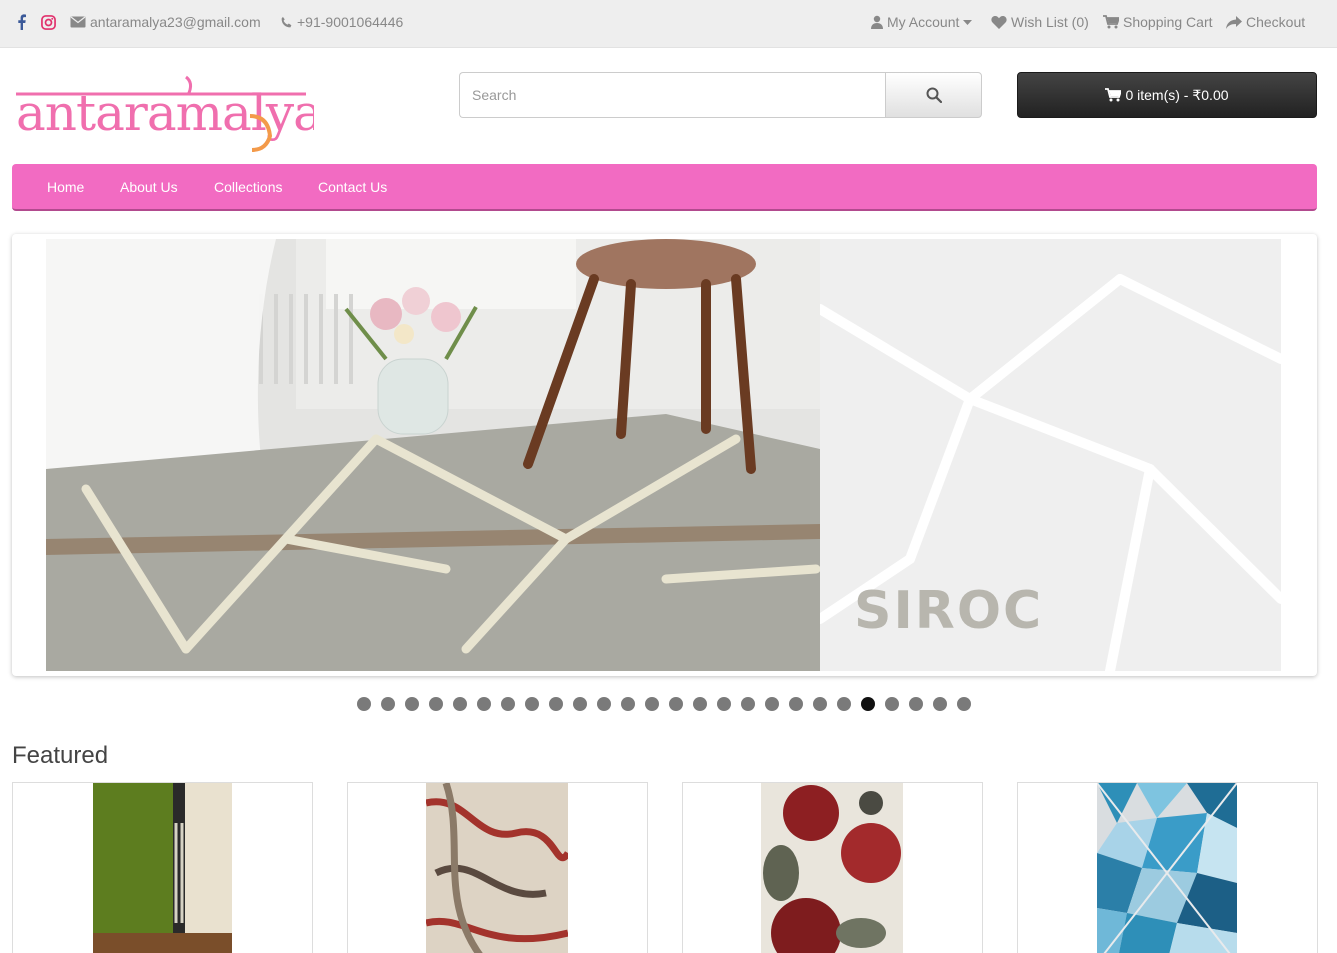 The image size is (1337, 953). I want to click on nav-item-home: Home, so click(65, 187).